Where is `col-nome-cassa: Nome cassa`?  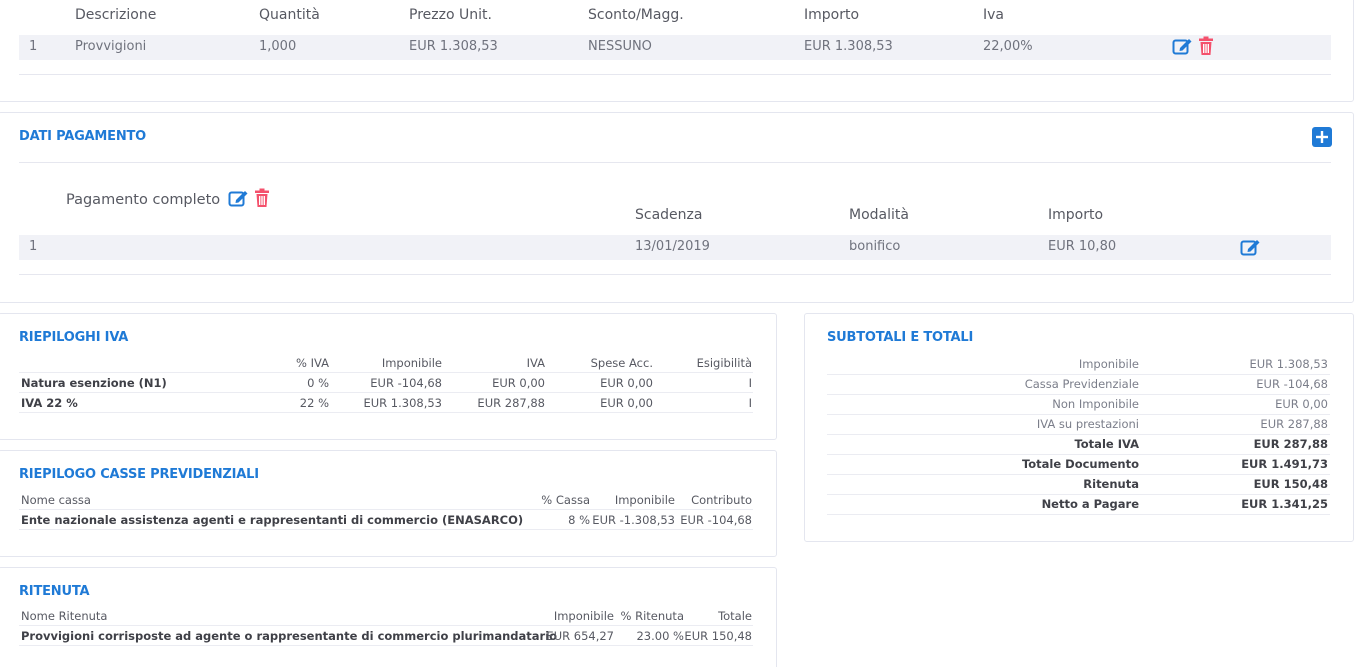 col-nome-cassa: Nome cassa is located at coordinates (56, 500).